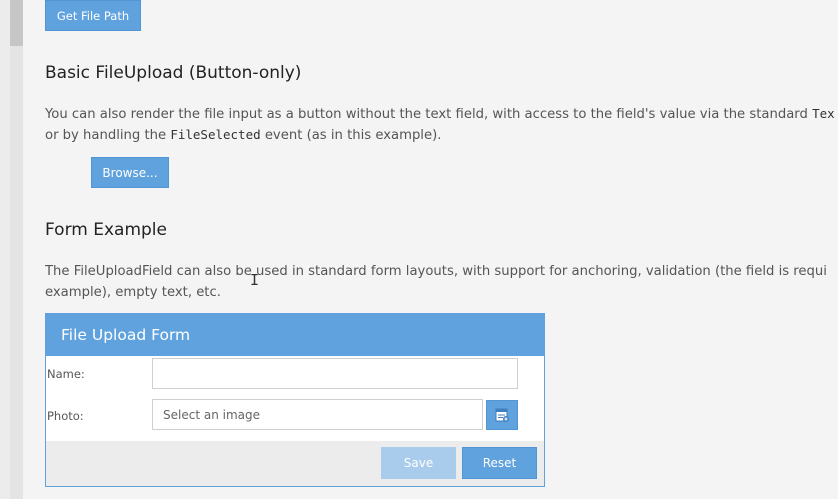 The image size is (838, 499). I want to click on scrollbar-thumb, so click(16, 23).